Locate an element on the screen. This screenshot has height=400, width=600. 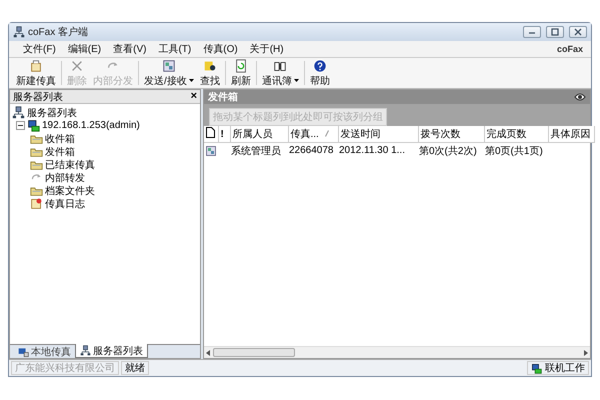
tree-item: 档案文件夹 is located at coordinates (70, 191).